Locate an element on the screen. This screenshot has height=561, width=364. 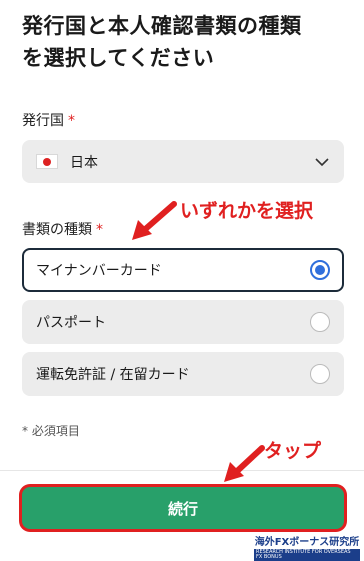
country-label-text: 発行国 is located at coordinates (43, 121).